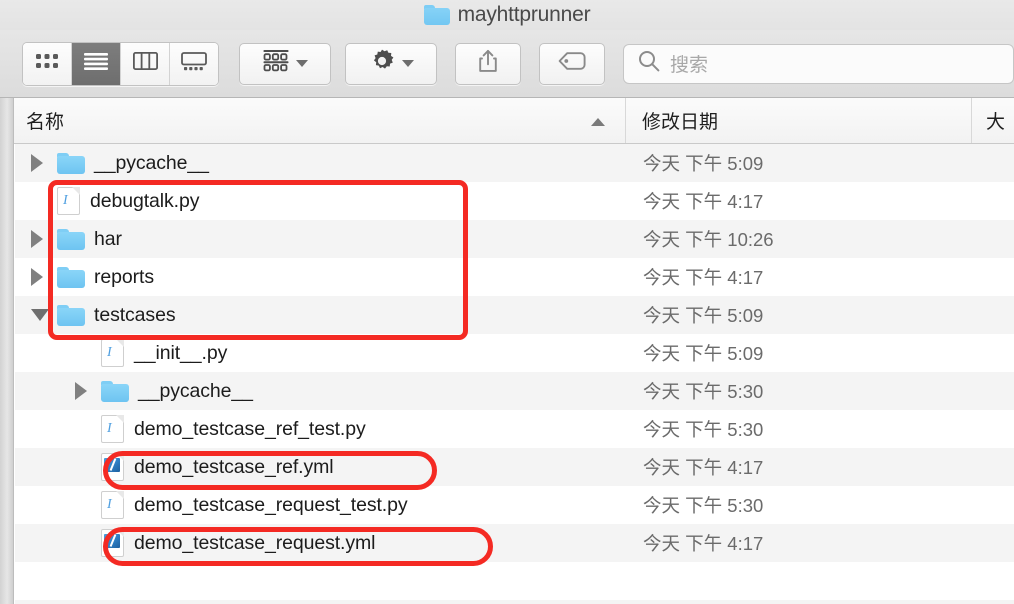  I want to click on gallery-icon, so click(194, 63).